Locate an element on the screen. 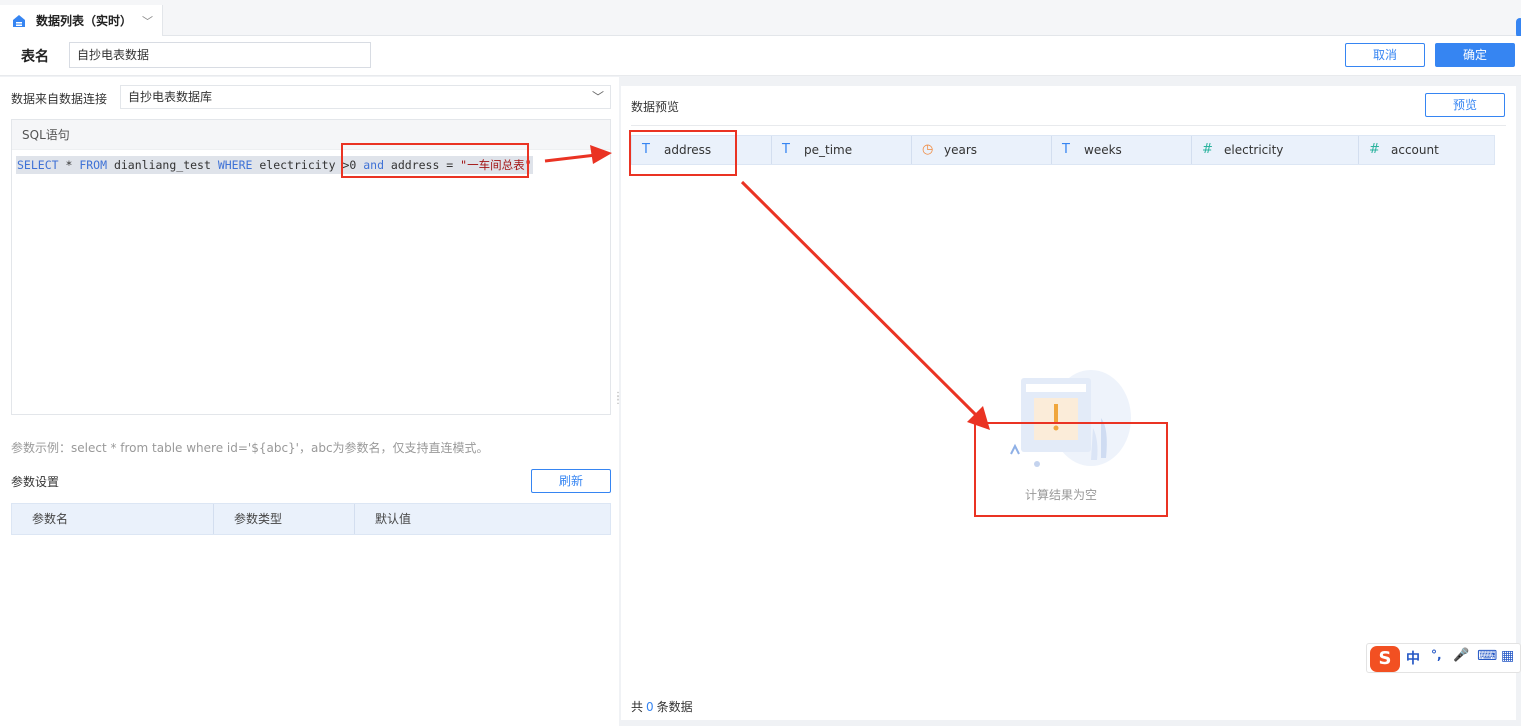 The height and width of the screenshot is (726, 1521). arrow-head-icon is located at coordinates (601, 154).